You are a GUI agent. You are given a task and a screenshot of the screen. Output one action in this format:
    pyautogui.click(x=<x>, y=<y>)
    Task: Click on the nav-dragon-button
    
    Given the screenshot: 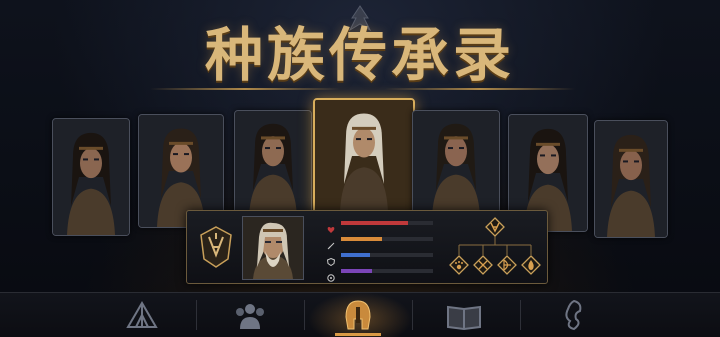 What is the action you would take?
    pyautogui.click(x=572, y=315)
    